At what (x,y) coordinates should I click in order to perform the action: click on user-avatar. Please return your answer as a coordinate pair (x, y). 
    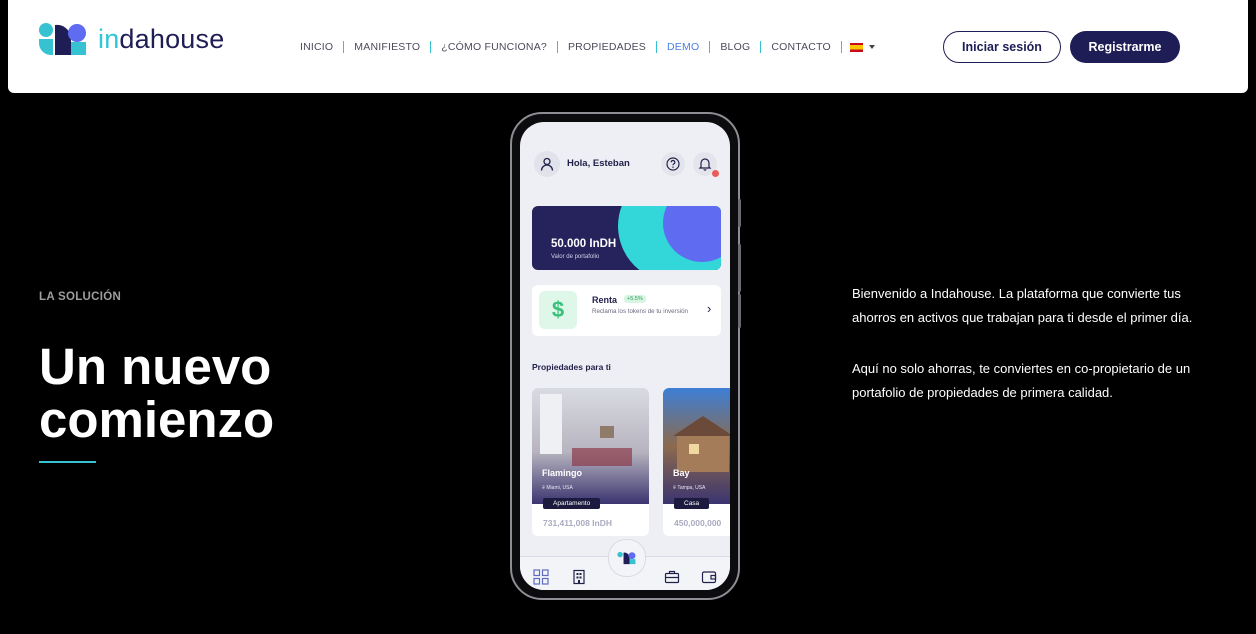
    Looking at the image, I should click on (547, 164).